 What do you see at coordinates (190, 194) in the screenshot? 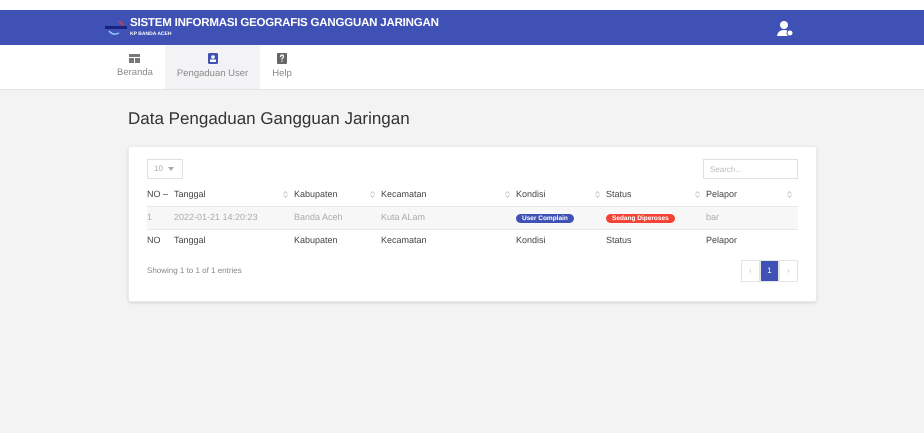
I see `column-header: Tanggal` at bounding box center [190, 194].